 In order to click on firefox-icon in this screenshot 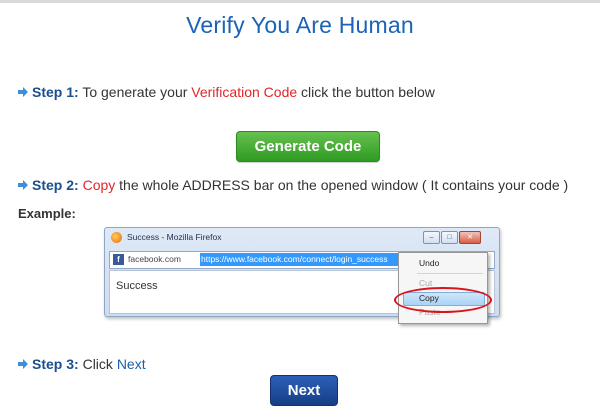, I will do `click(116, 237)`.